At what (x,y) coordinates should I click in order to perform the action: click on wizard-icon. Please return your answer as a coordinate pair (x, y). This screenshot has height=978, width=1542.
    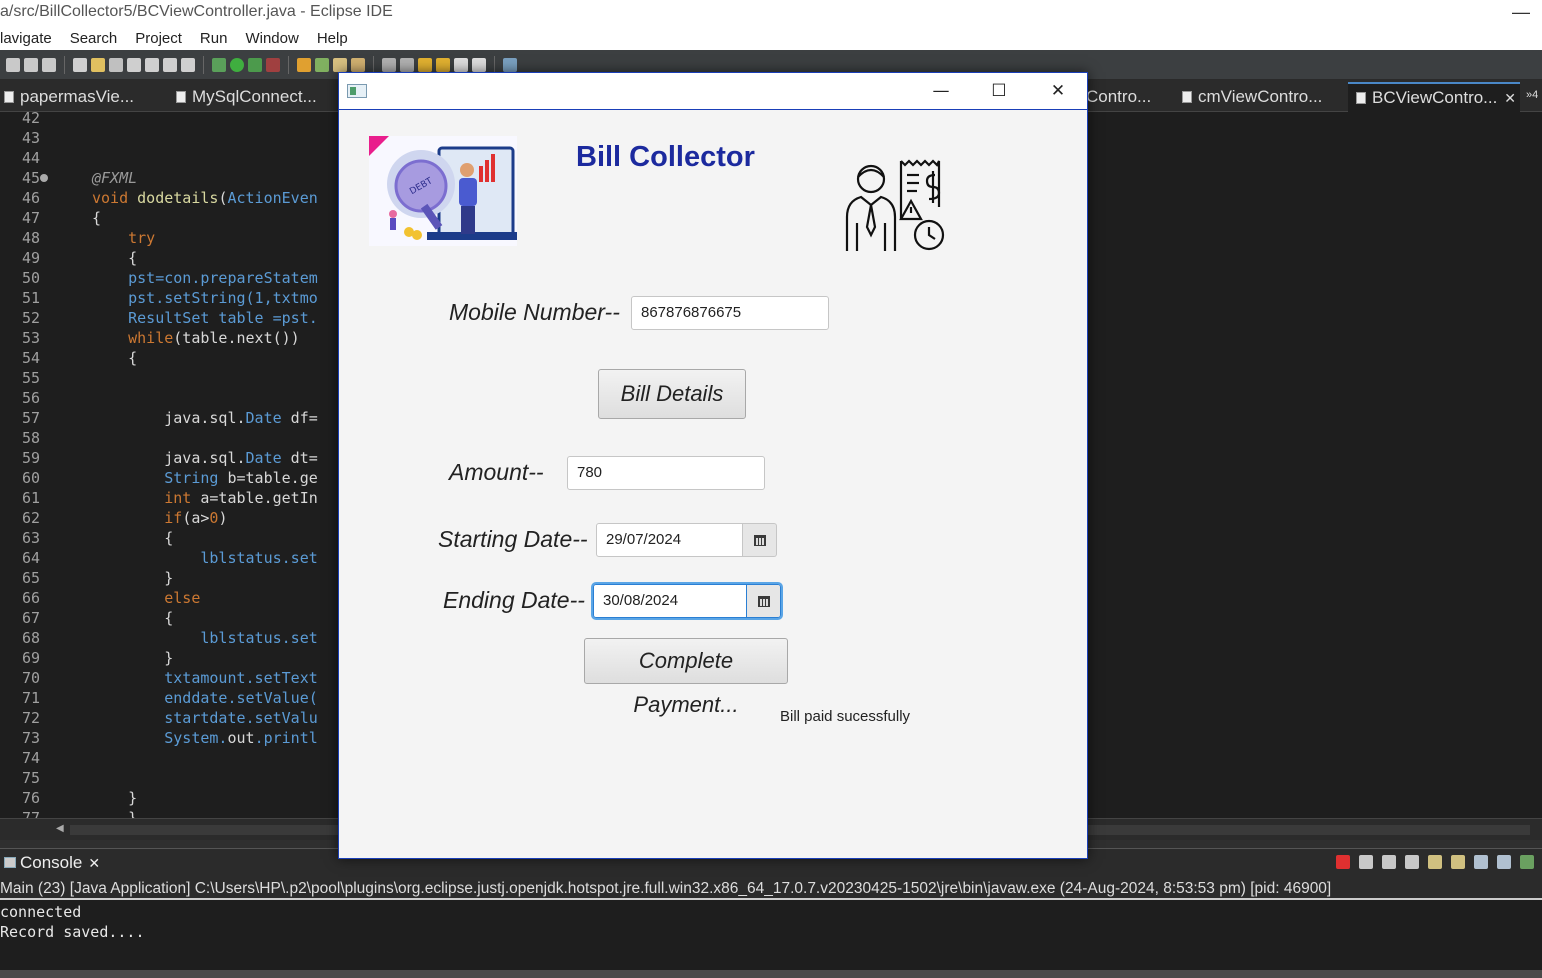
    Looking at the image, I should click on (98, 64).